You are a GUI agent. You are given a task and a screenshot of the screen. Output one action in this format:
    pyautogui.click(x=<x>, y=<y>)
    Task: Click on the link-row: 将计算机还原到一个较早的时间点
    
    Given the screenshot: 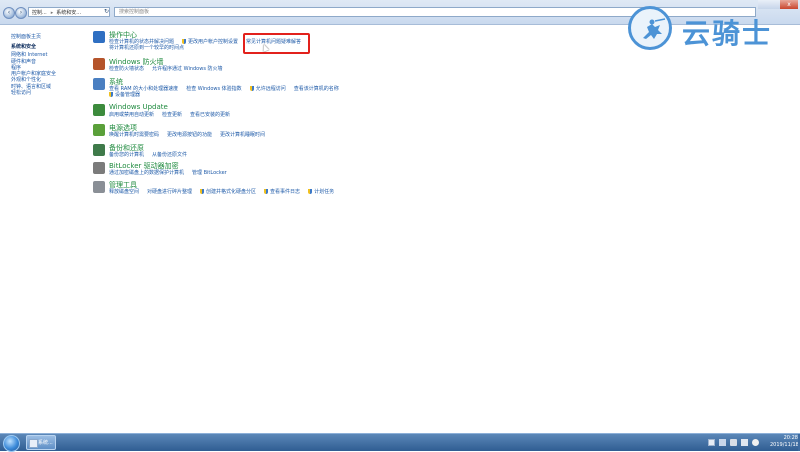 What is the action you would take?
    pyautogui.click(x=409, y=48)
    